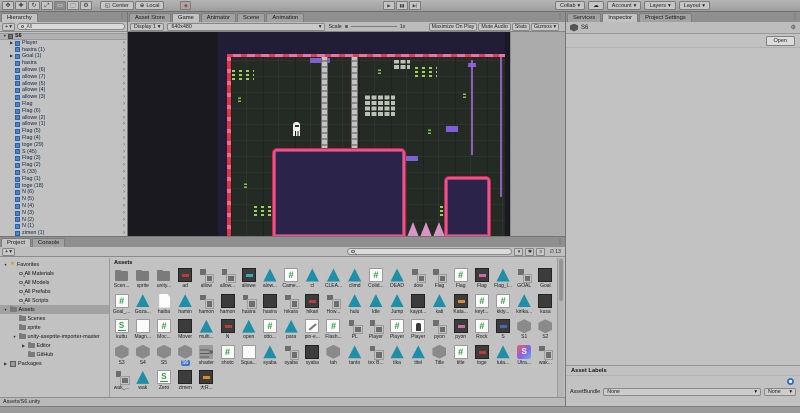 This screenshot has width=800, height=413. Describe the element at coordinates (415, 5) in the screenshot. I see `step-button: ▶|` at that location.